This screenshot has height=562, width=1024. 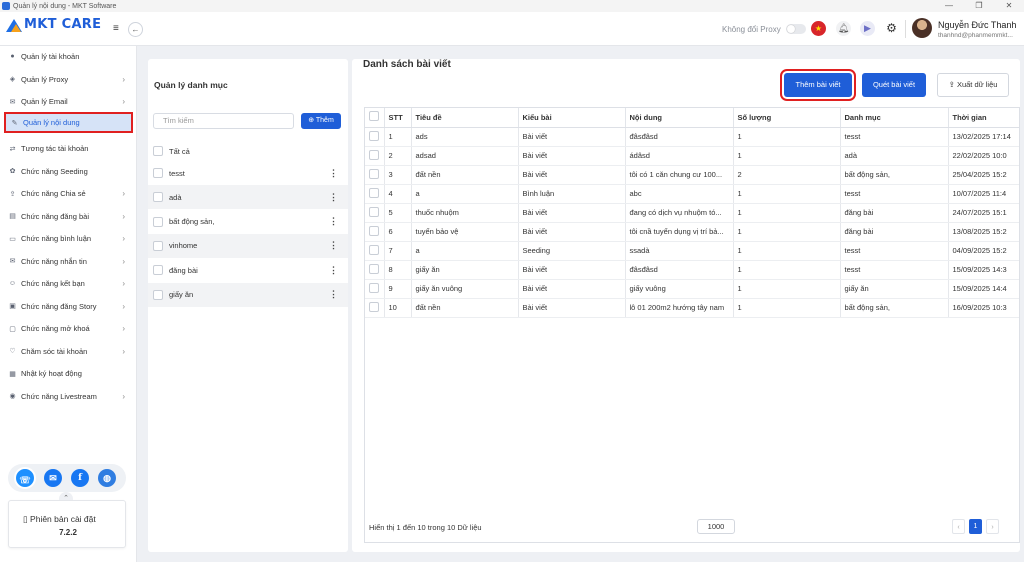 I want to click on support-chat-icon: ☏, so click(x=25, y=478).